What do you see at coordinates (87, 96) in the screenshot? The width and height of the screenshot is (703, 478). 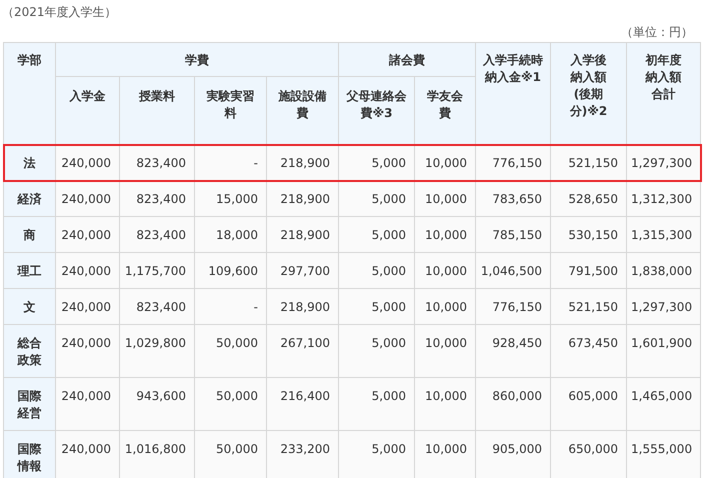 I see `column-header: 入学金` at bounding box center [87, 96].